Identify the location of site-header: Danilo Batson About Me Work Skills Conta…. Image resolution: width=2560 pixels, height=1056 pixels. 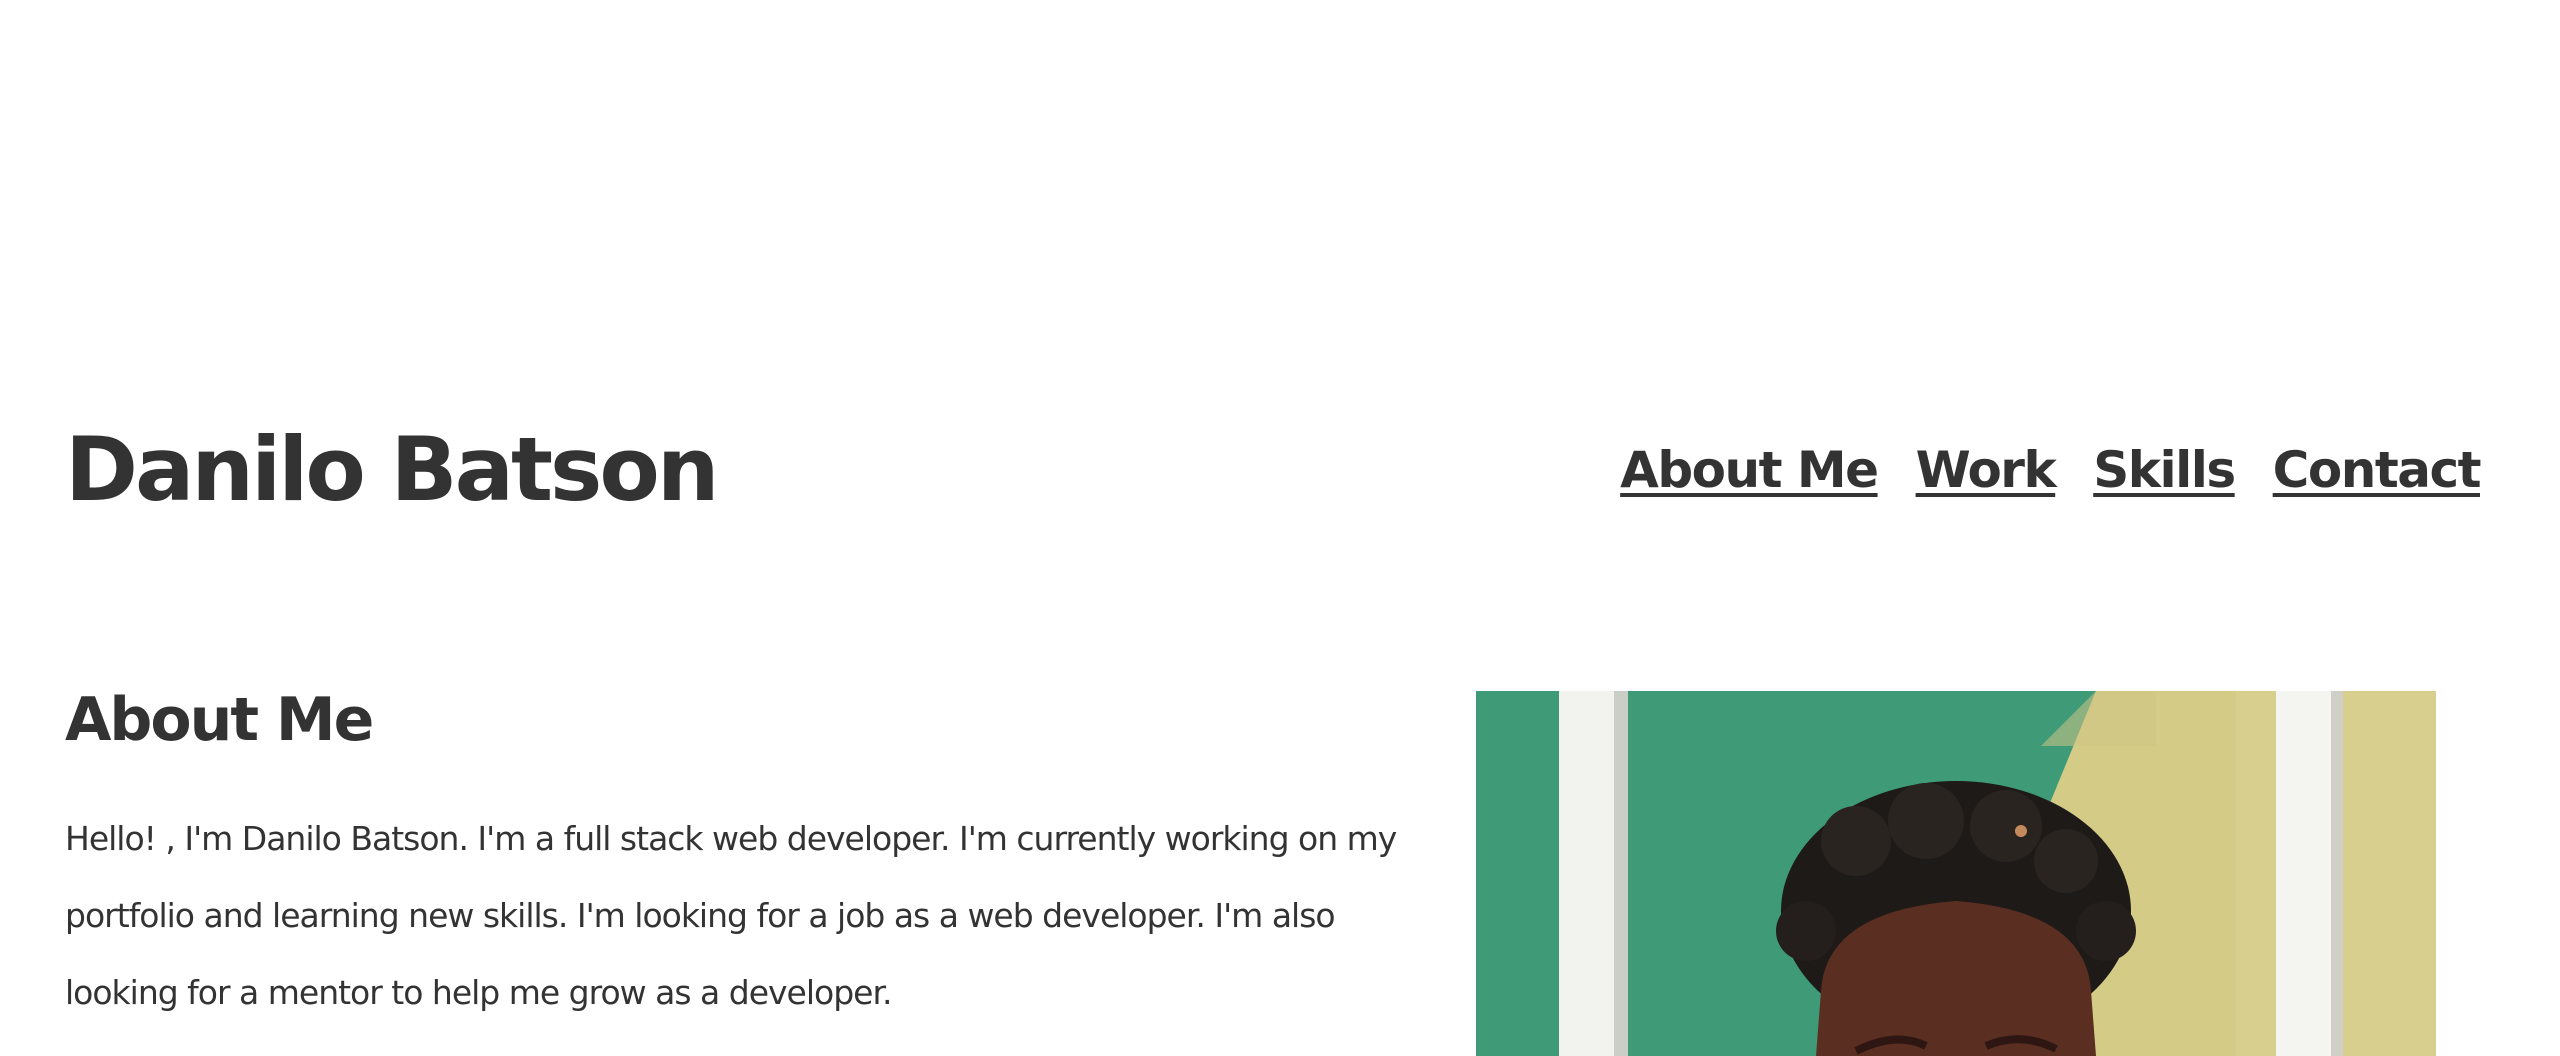
(1273, 470).